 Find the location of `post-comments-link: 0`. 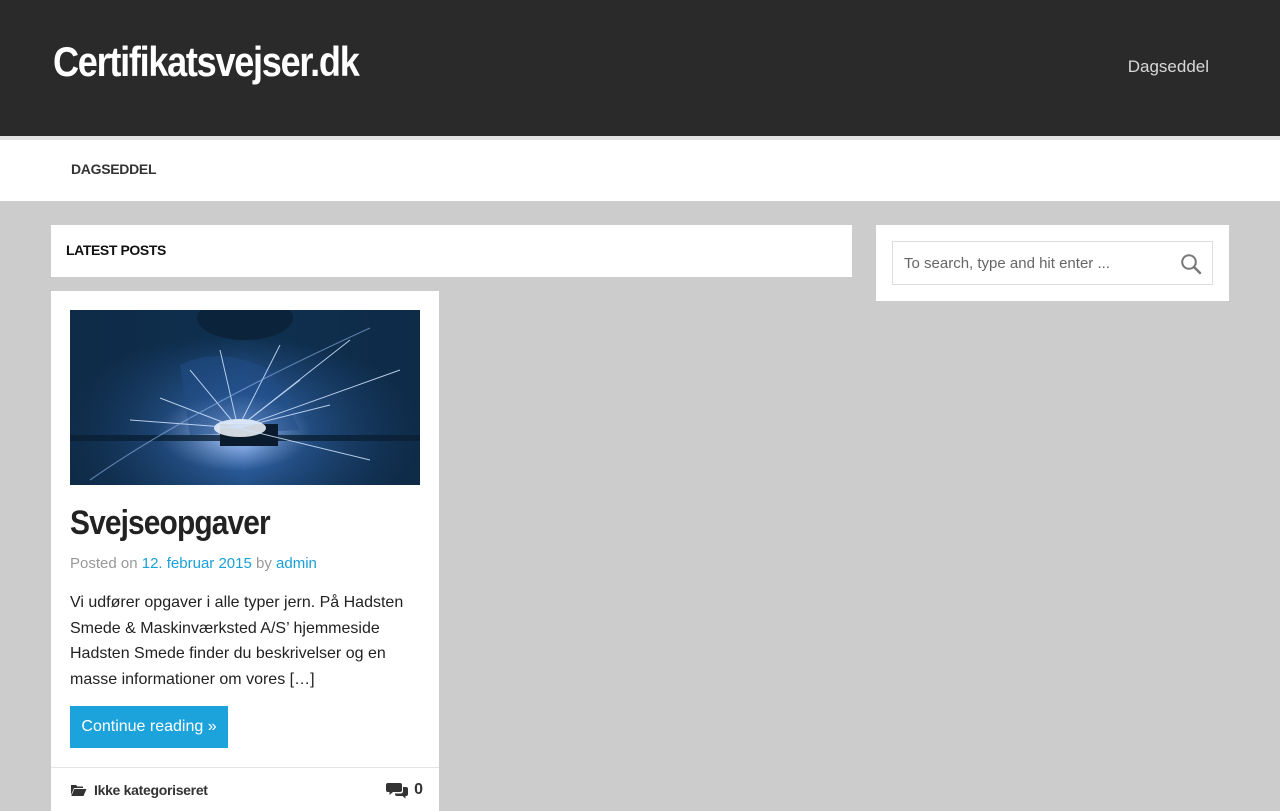

post-comments-link: 0 is located at coordinates (404, 790).